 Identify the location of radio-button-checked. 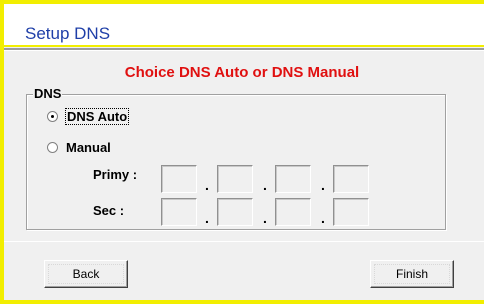
(52, 116).